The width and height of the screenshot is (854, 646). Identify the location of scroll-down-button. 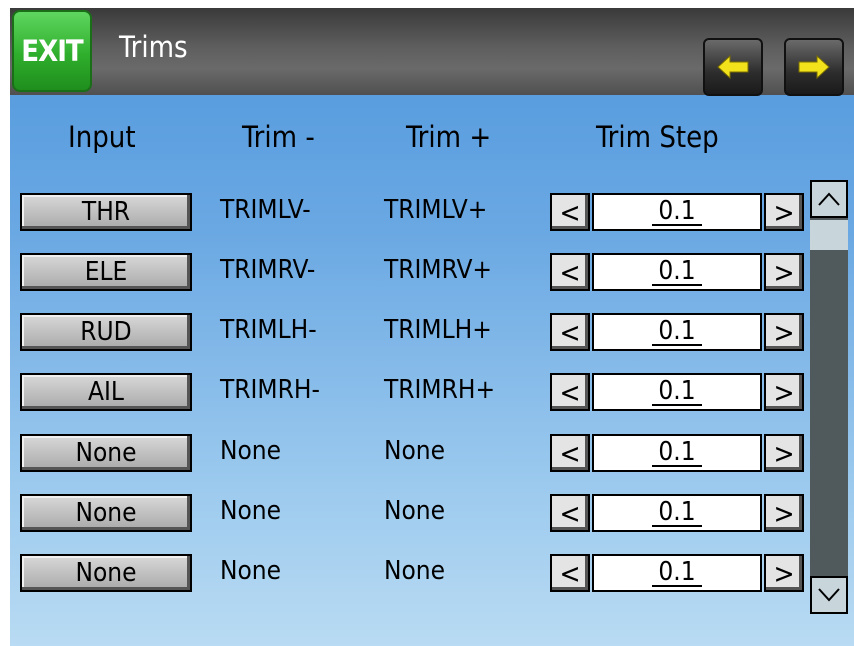
(829, 595).